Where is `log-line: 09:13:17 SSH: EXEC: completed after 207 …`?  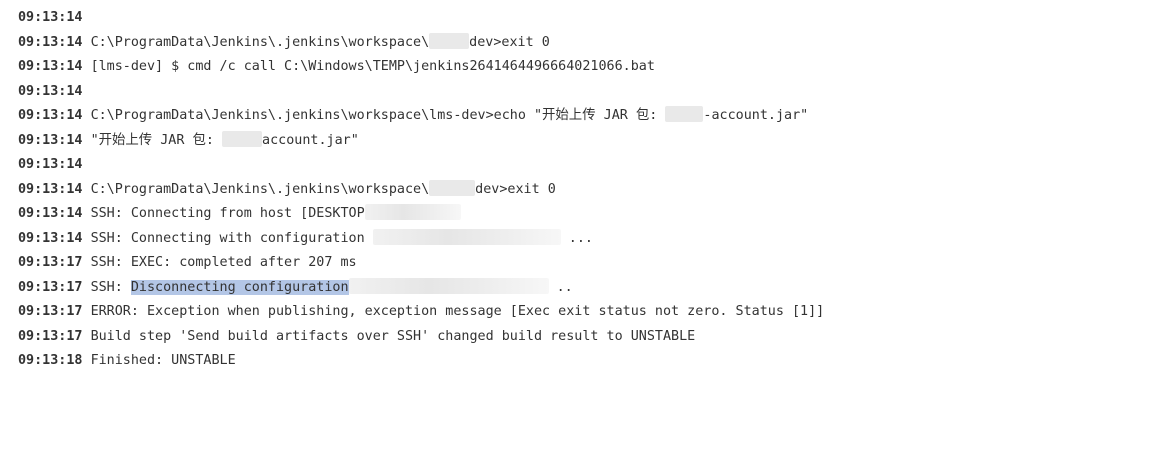
log-line: 09:13:17 SSH: EXEC: completed after 207 … is located at coordinates (592, 263).